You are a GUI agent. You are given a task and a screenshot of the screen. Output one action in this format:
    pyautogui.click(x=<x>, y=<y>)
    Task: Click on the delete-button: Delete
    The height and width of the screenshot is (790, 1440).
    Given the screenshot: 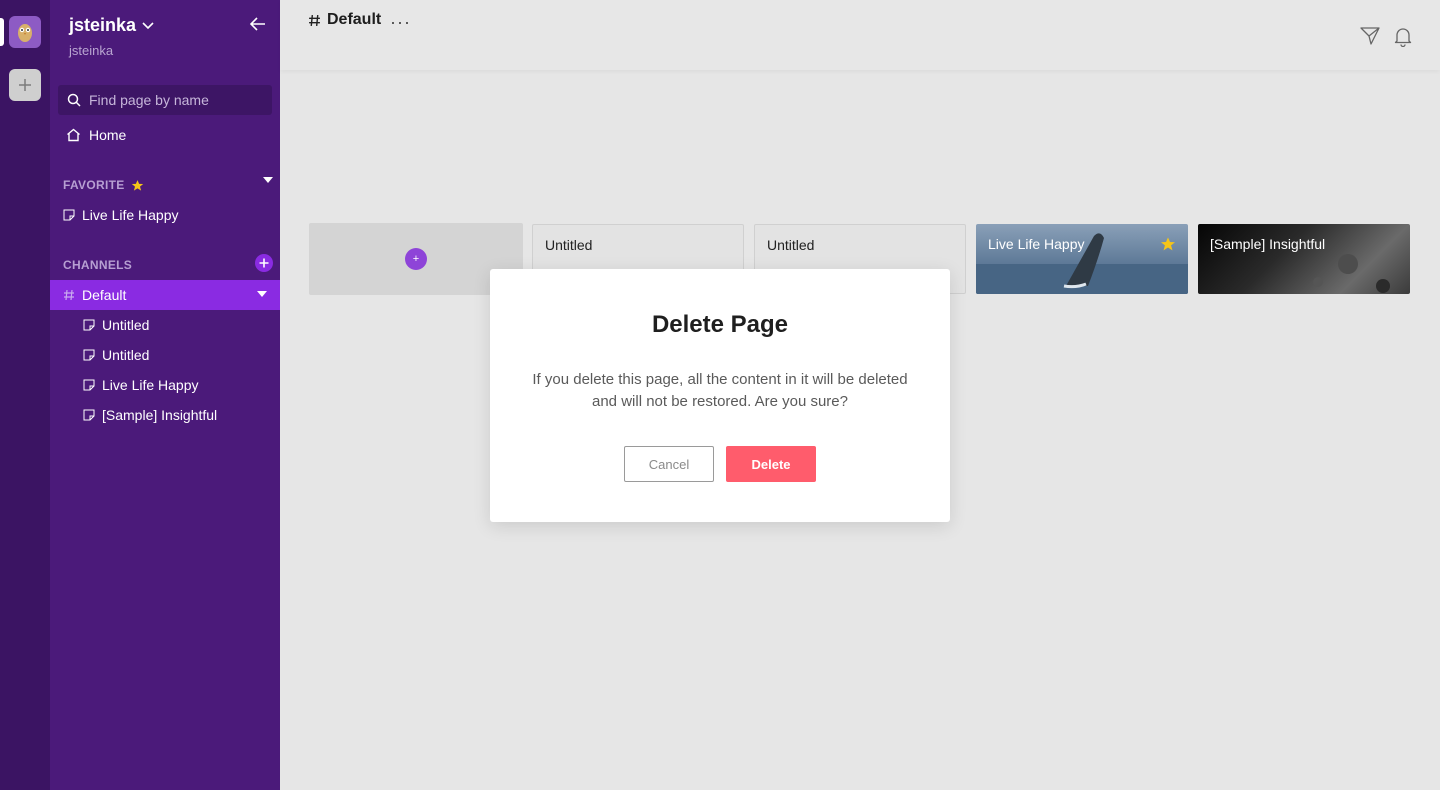 What is the action you would take?
    pyautogui.click(x=771, y=464)
    